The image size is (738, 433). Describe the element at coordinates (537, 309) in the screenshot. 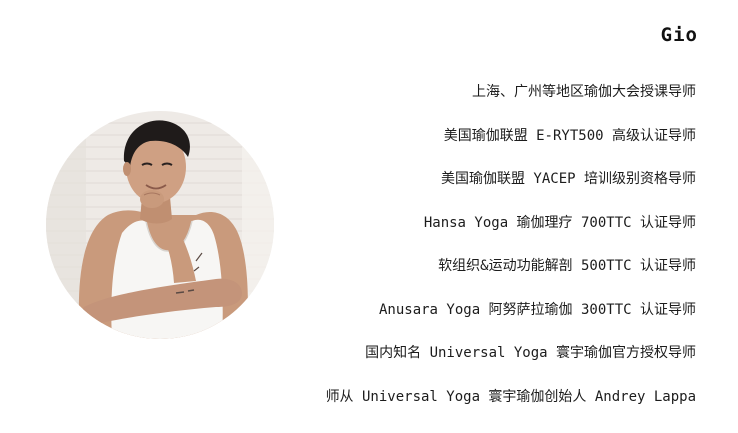

I see `credential-item: Anusara Yoga 阿努萨拉瑜伽 300TTC 认证导师` at that location.